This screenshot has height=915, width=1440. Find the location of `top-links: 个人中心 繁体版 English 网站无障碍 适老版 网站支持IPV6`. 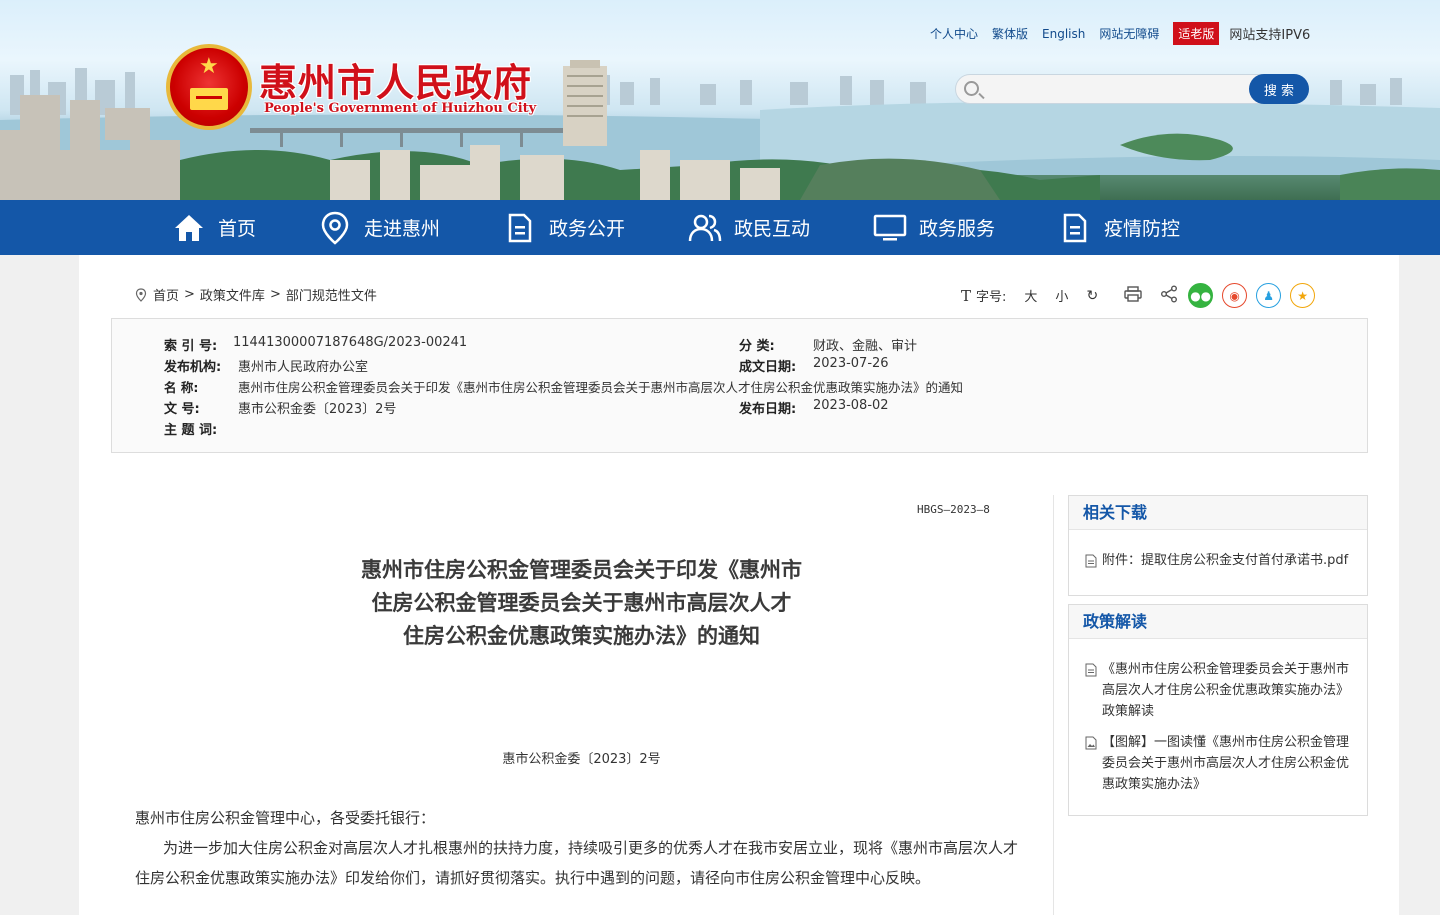

top-links: 个人中心 繁体版 English 网站无障碍 适老版 网站支持IPV6 is located at coordinates (1120, 33).